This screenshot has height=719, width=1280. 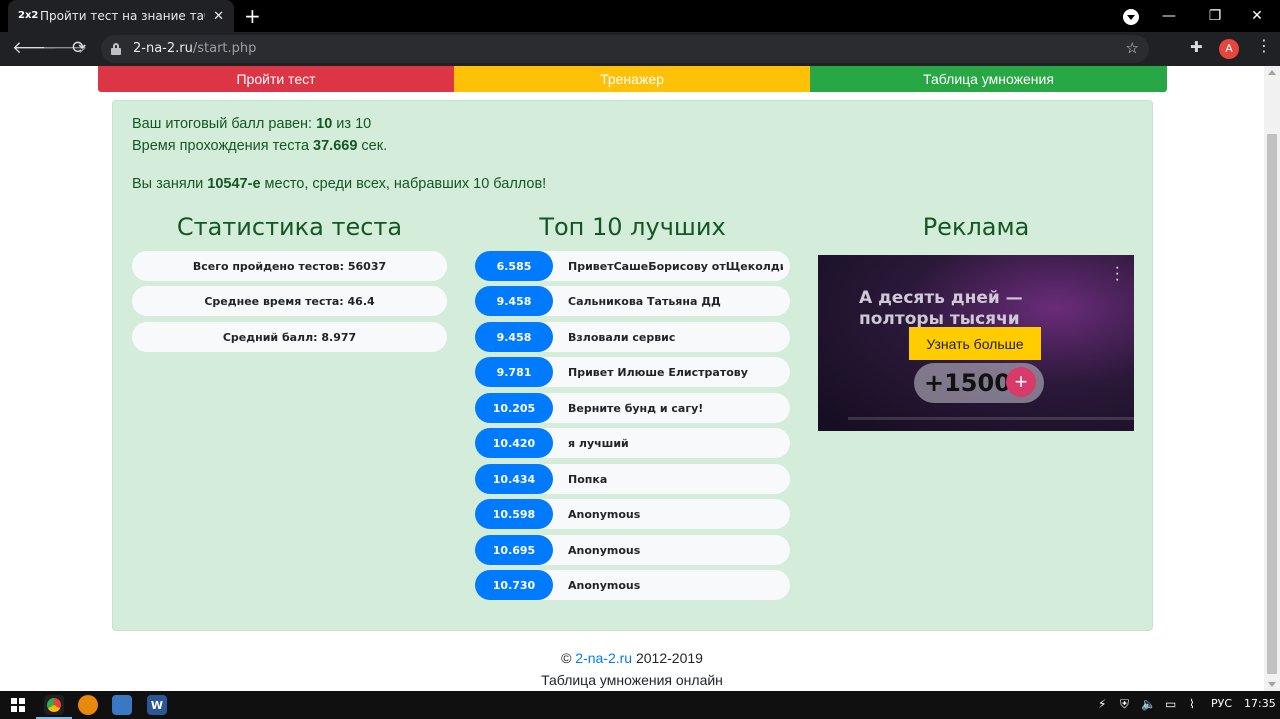 What do you see at coordinates (79, 48) in the screenshot?
I see `reload-icon: ⟳` at bounding box center [79, 48].